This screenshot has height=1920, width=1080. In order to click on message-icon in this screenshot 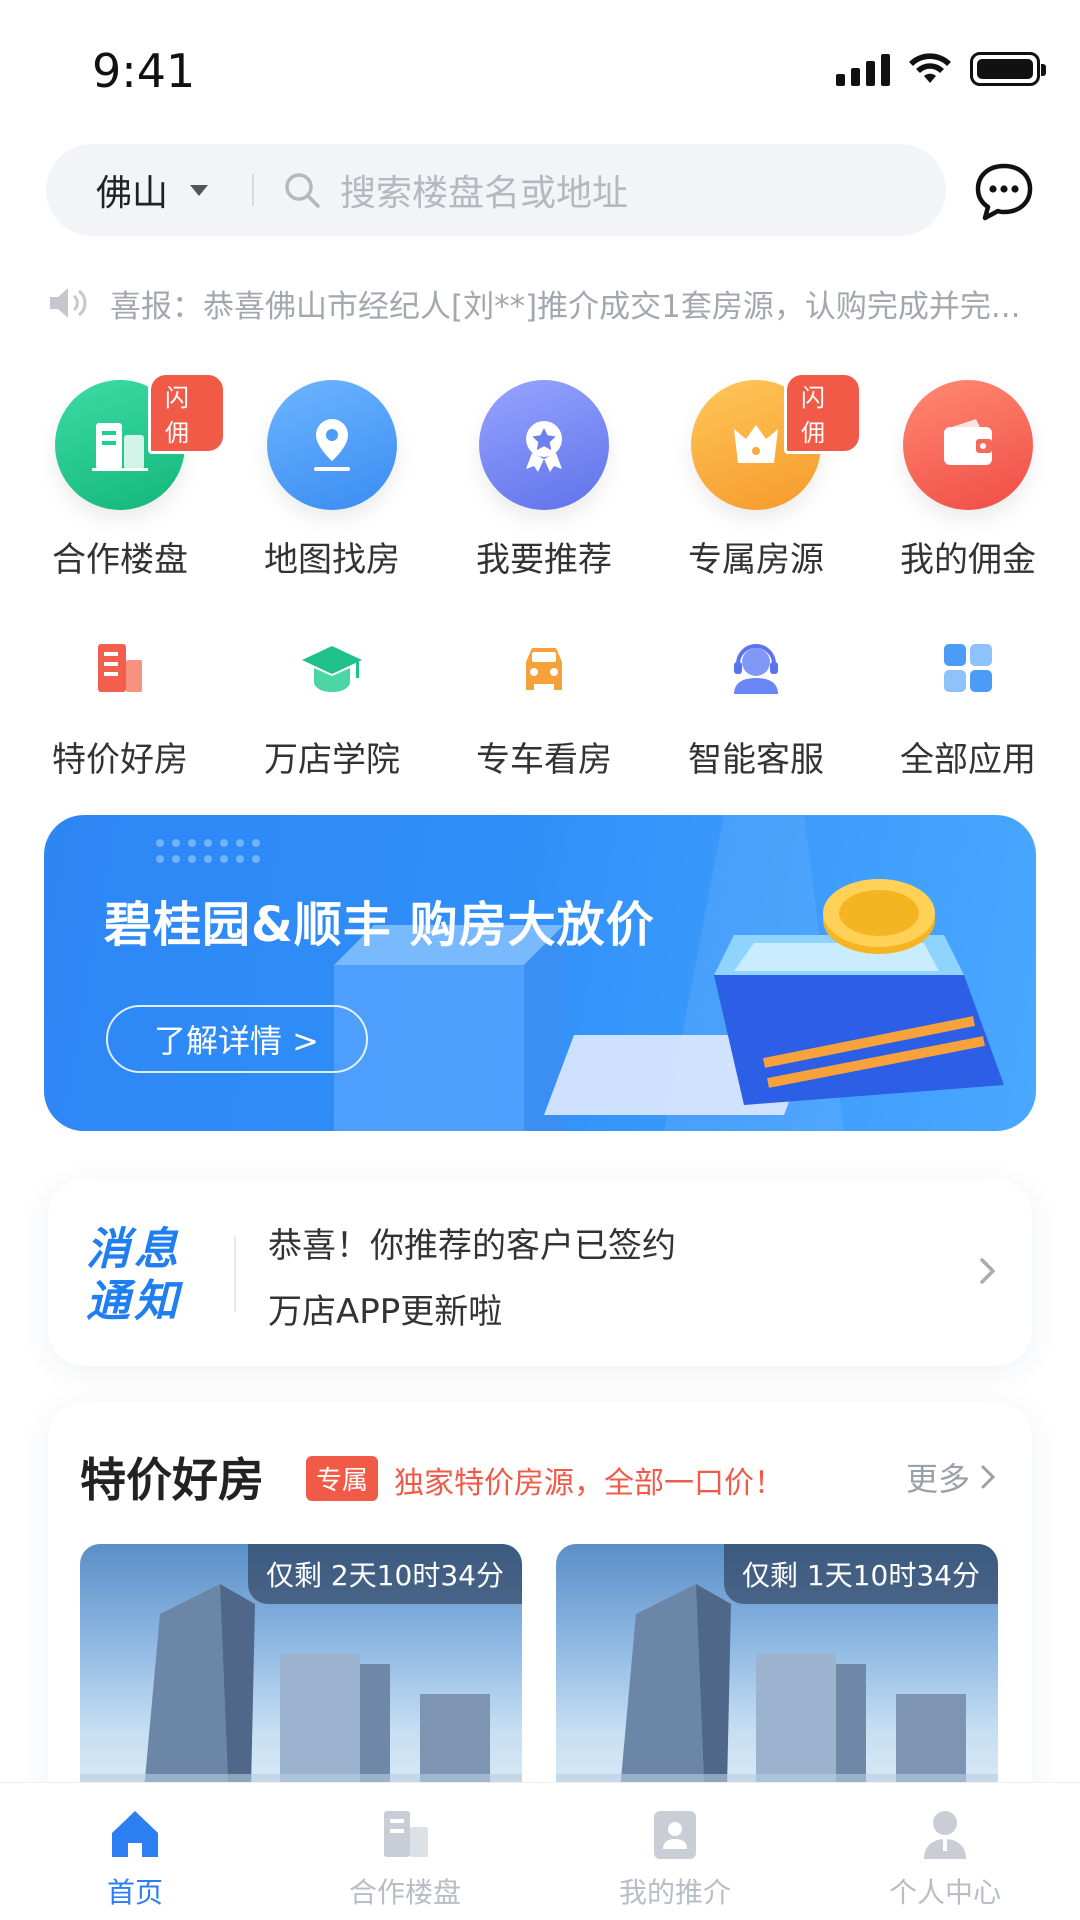, I will do `click(1004, 192)`.